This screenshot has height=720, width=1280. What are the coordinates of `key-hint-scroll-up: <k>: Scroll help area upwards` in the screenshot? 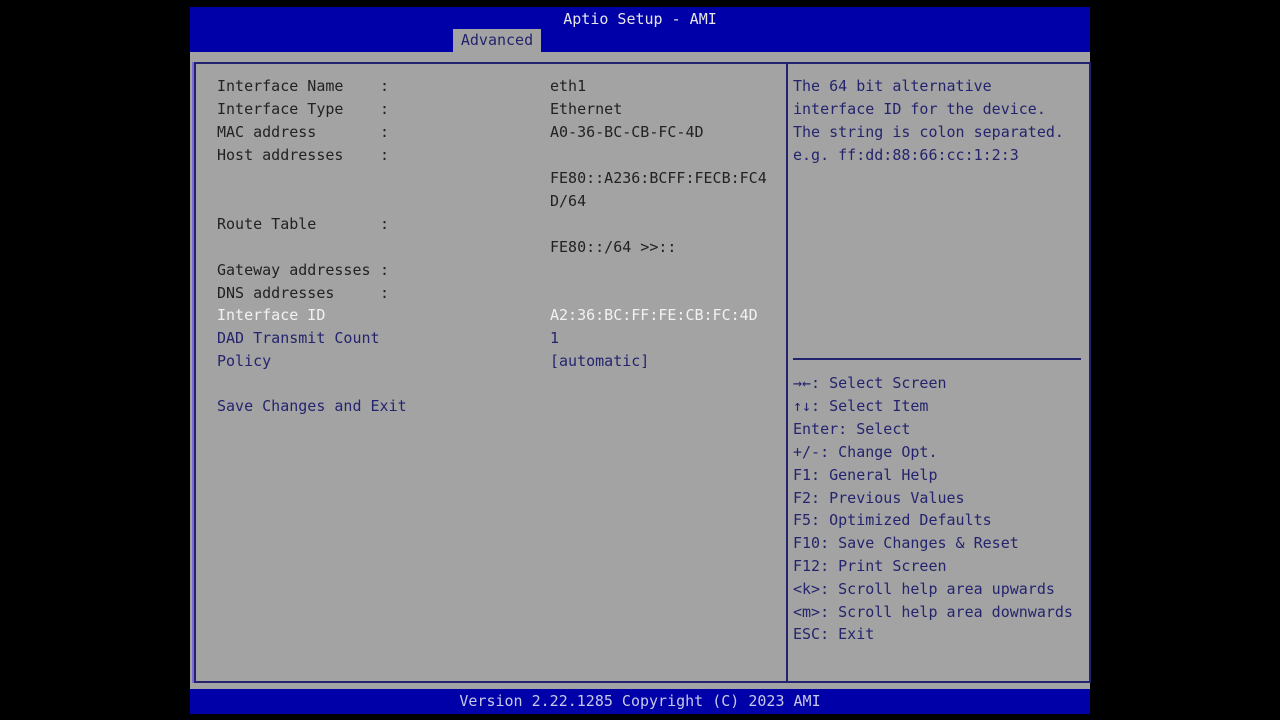 It's located at (924, 589).